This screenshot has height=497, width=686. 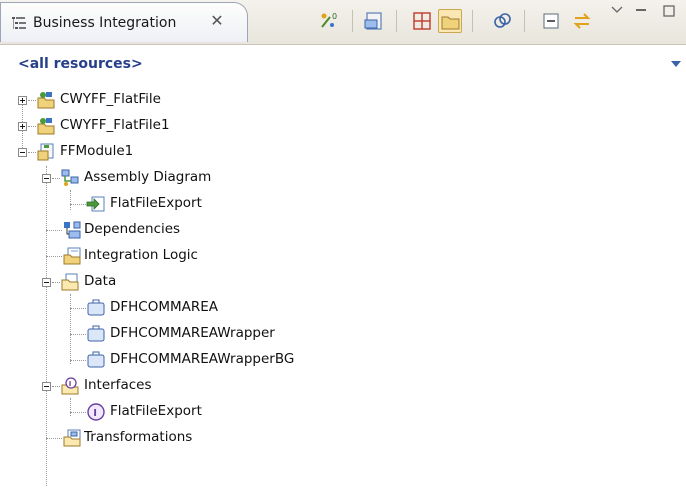 I want to click on tab-business-integration: Business Integration ✕, so click(x=124, y=22).